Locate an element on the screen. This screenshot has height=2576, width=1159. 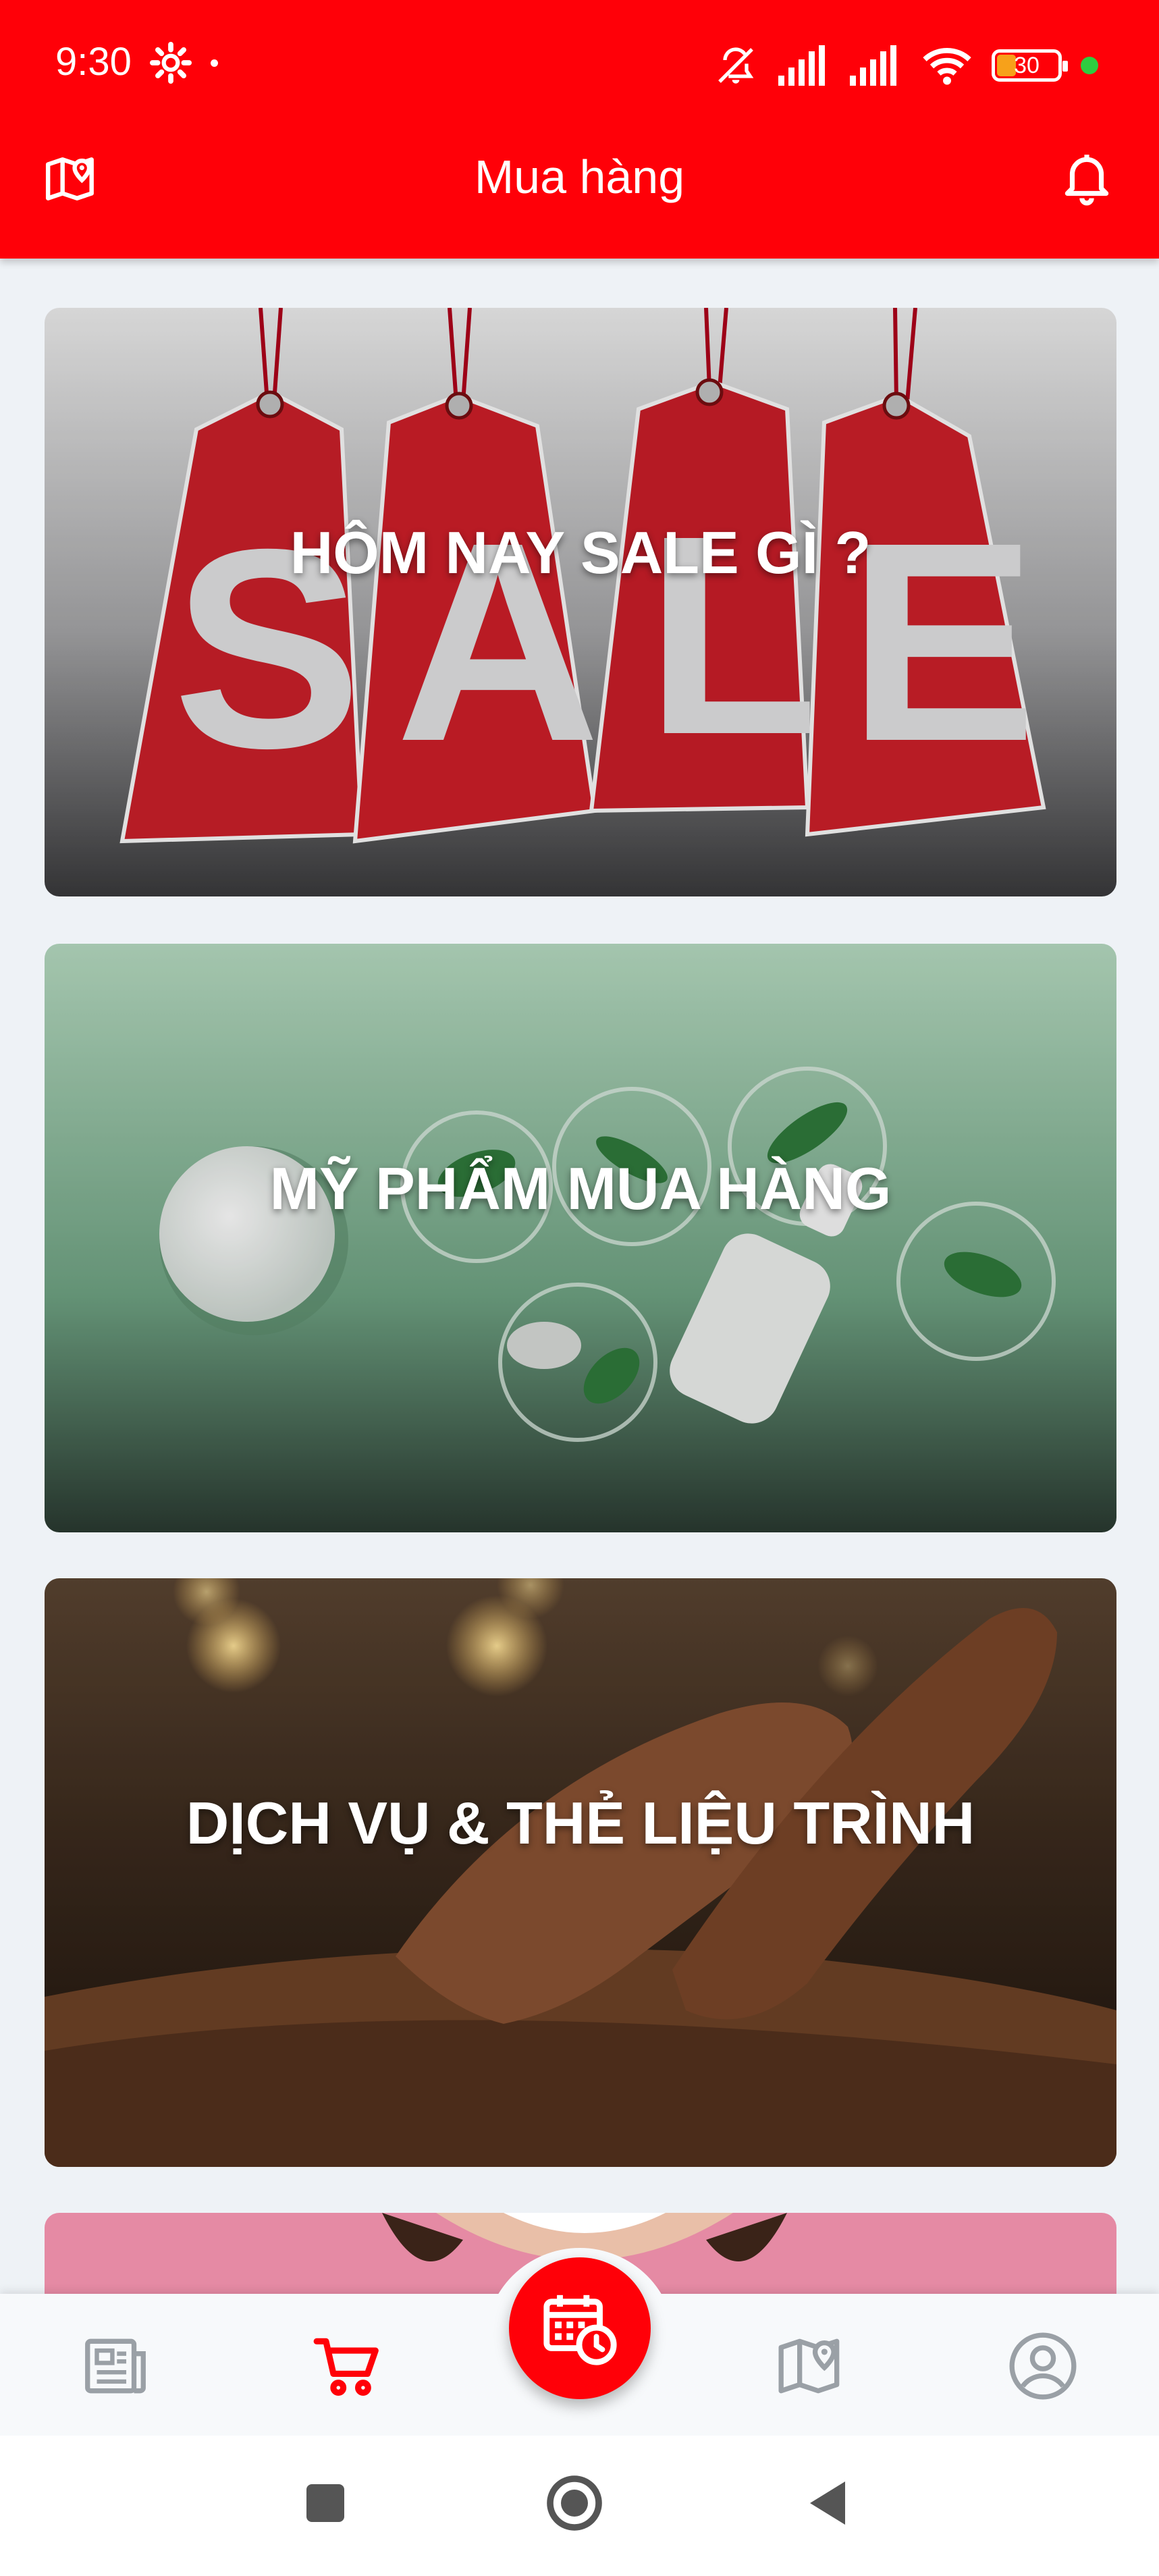
back-button is located at coordinates (829, 2503).